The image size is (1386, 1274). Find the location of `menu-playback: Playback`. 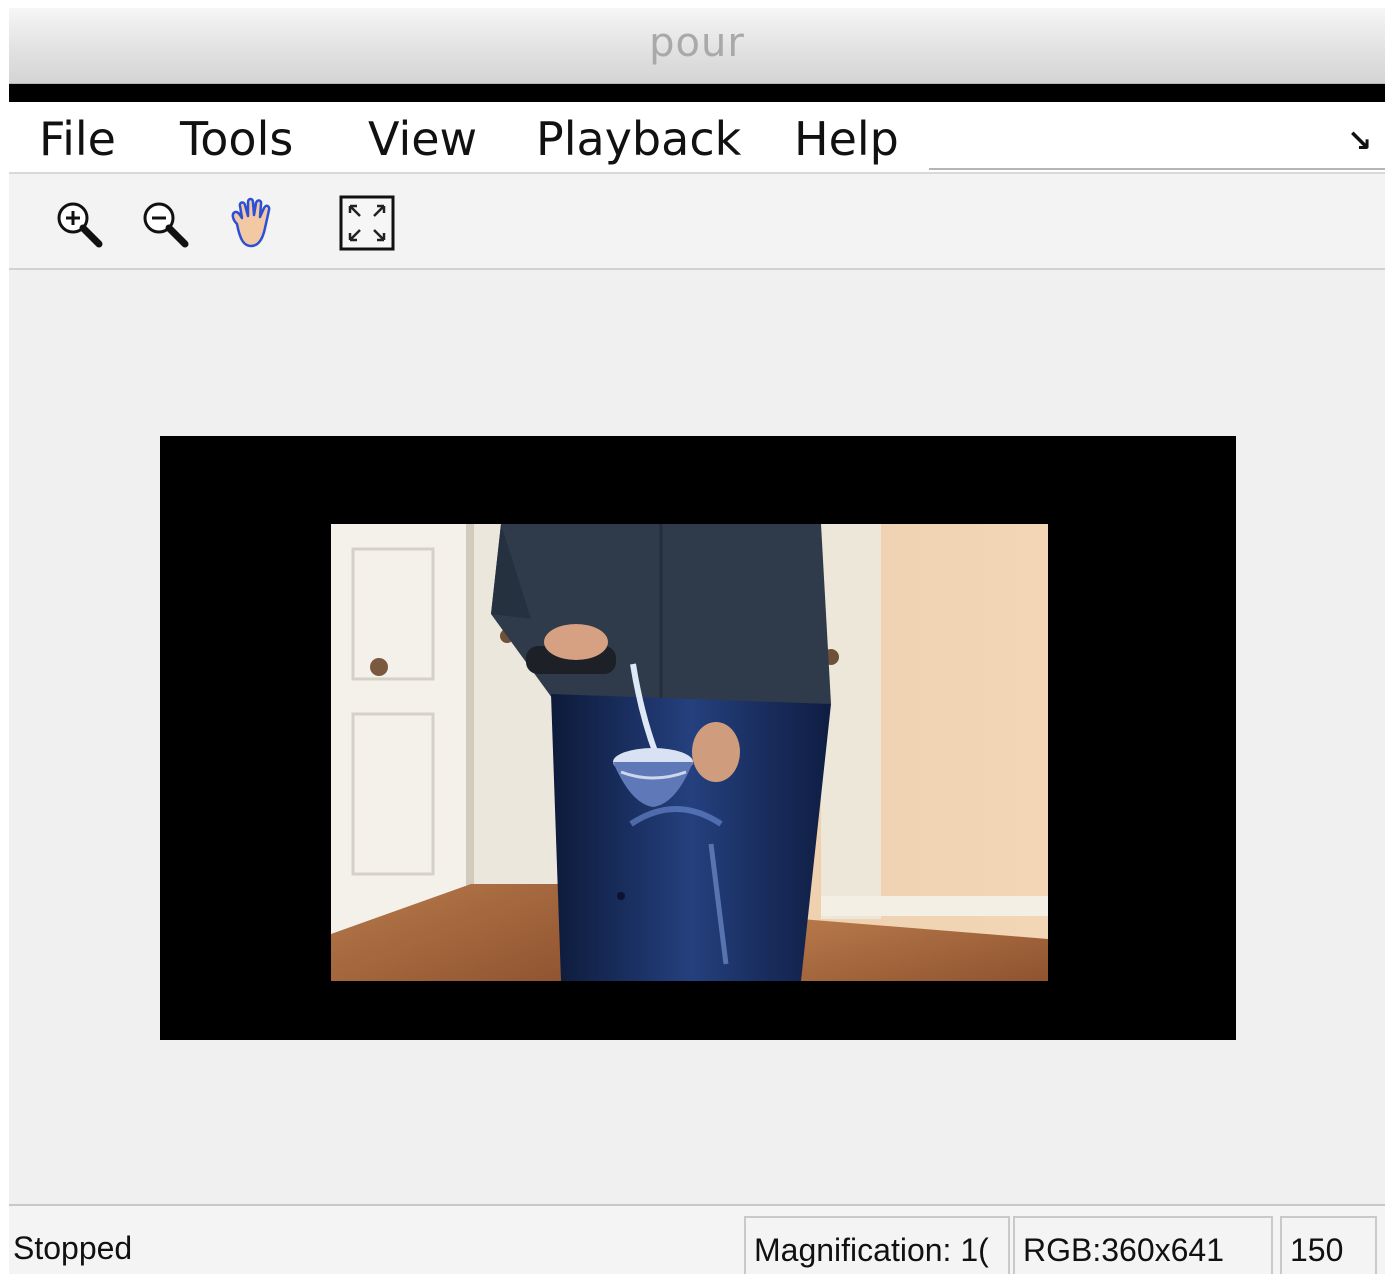

menu-playback: Playback is located at coordinates (638, 139).